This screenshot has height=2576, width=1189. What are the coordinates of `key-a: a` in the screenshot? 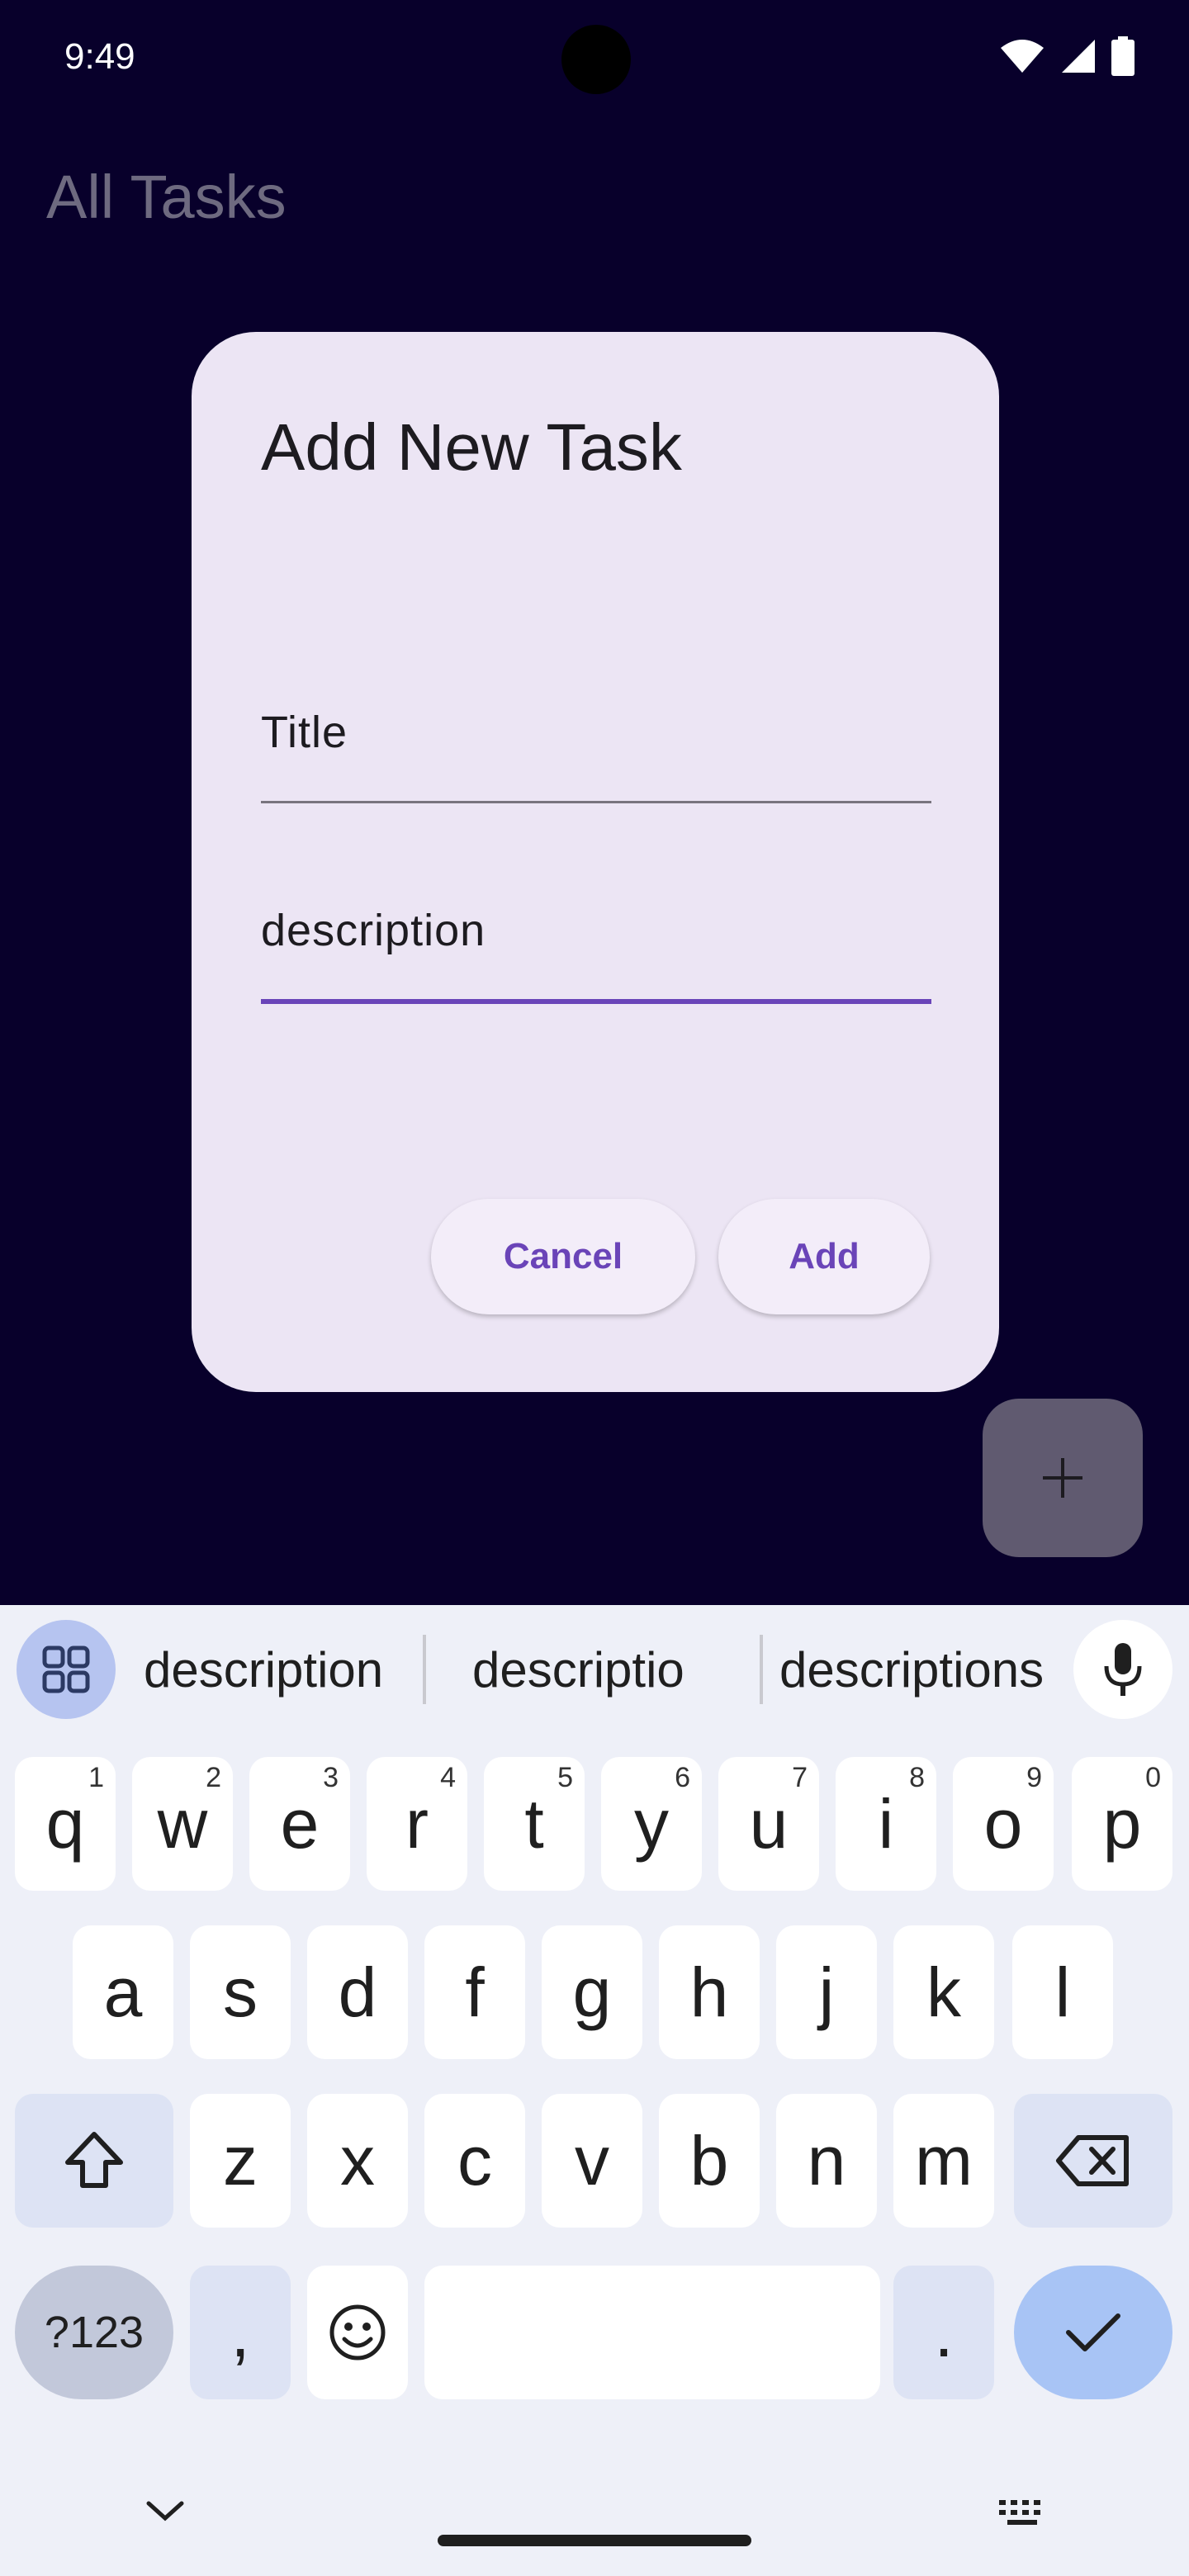 It's located at (123, 1992).